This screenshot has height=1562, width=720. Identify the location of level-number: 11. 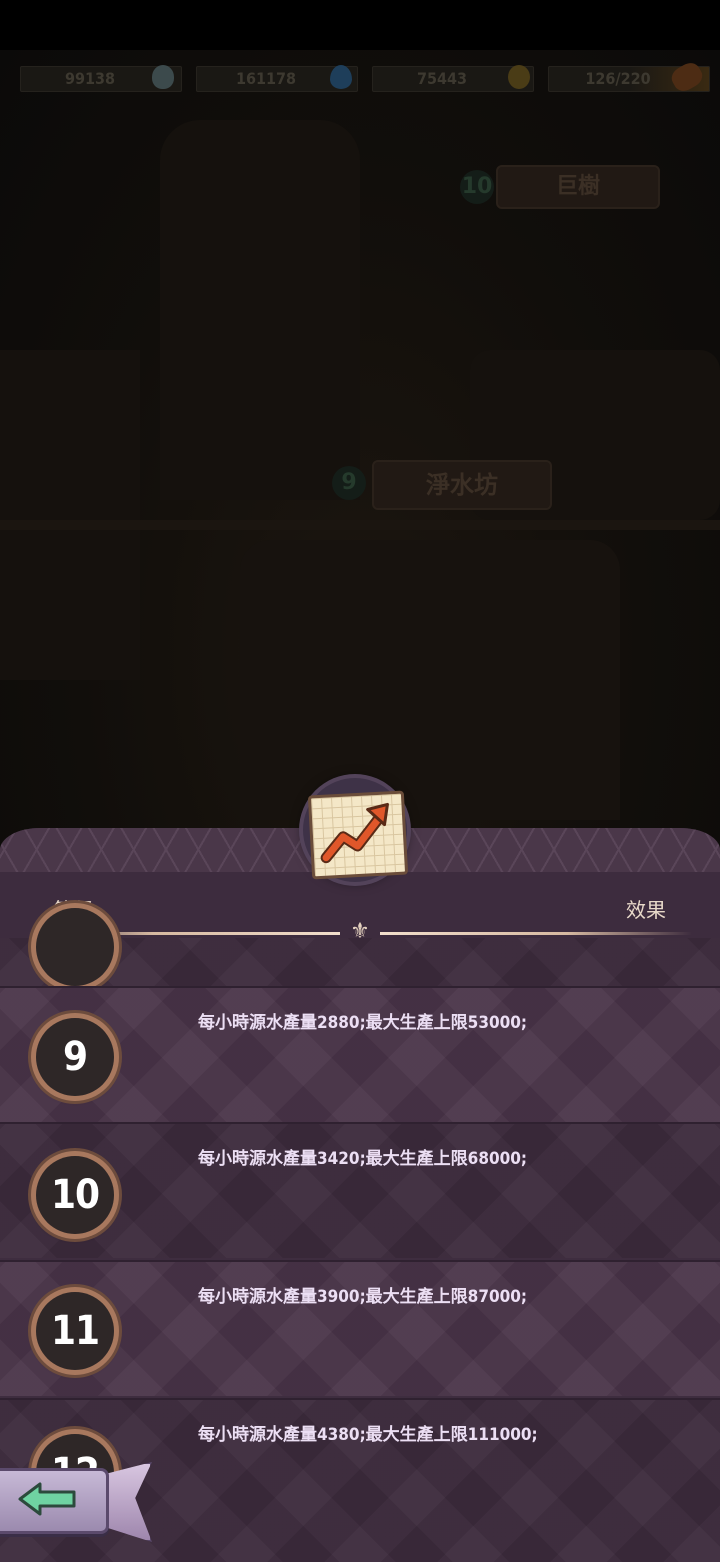
(75, 1331).